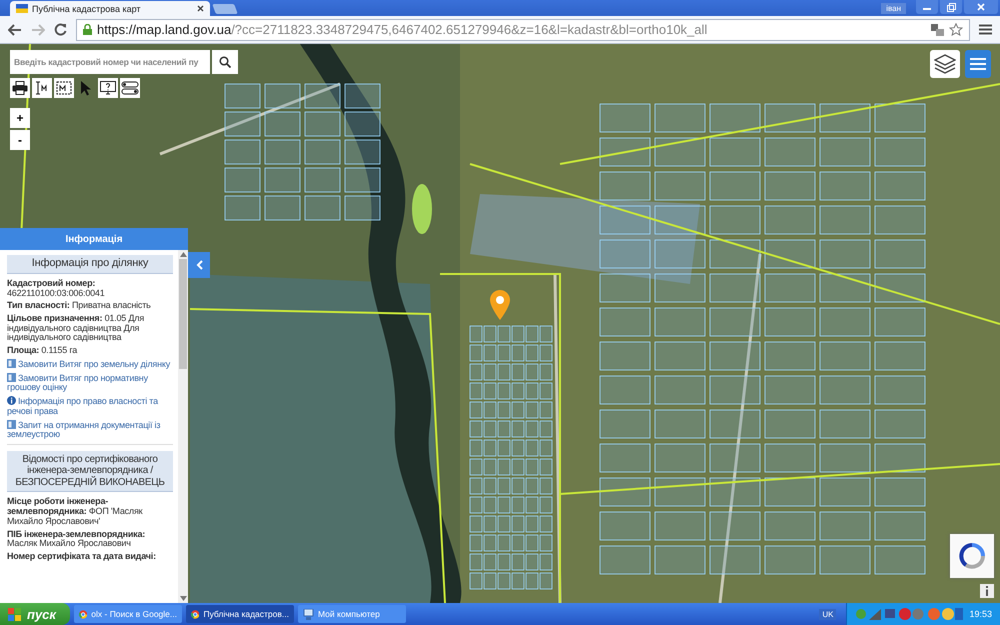 The height and width of the screenshot is (625, 1000). Describe the element at coordinates (200, 8) in the screenshot. I see `close-tab-icon` at that location.